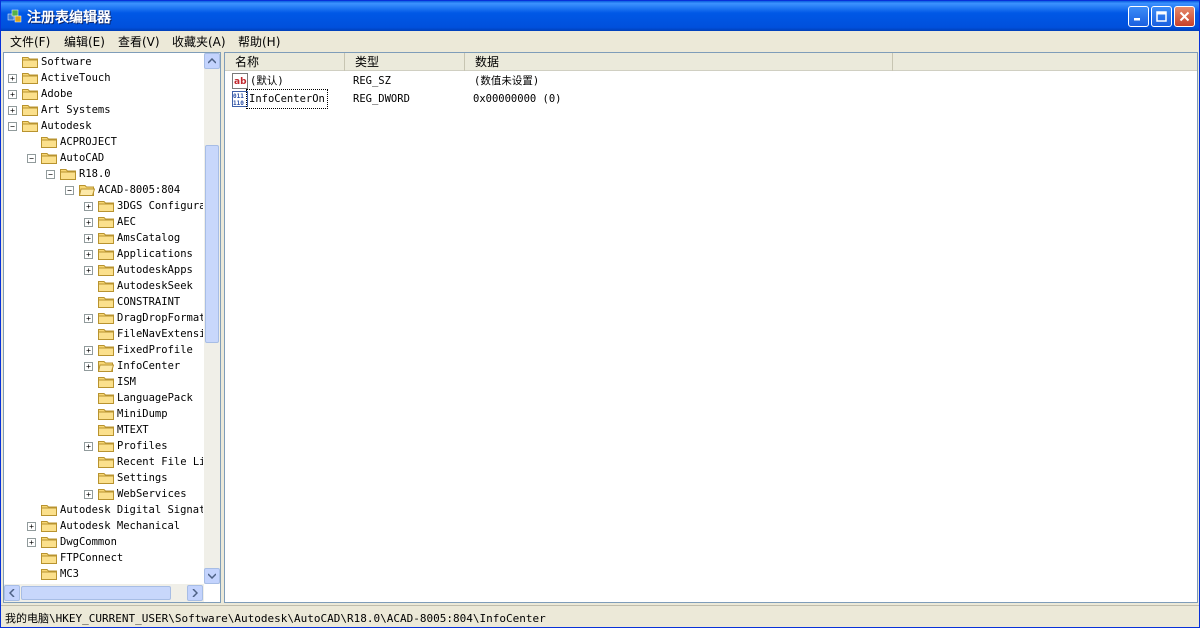  What do you see at coordinates (372, 81) in the screenshot?
I see `value-type: REG_SZ` at bounding box center [372, 81].